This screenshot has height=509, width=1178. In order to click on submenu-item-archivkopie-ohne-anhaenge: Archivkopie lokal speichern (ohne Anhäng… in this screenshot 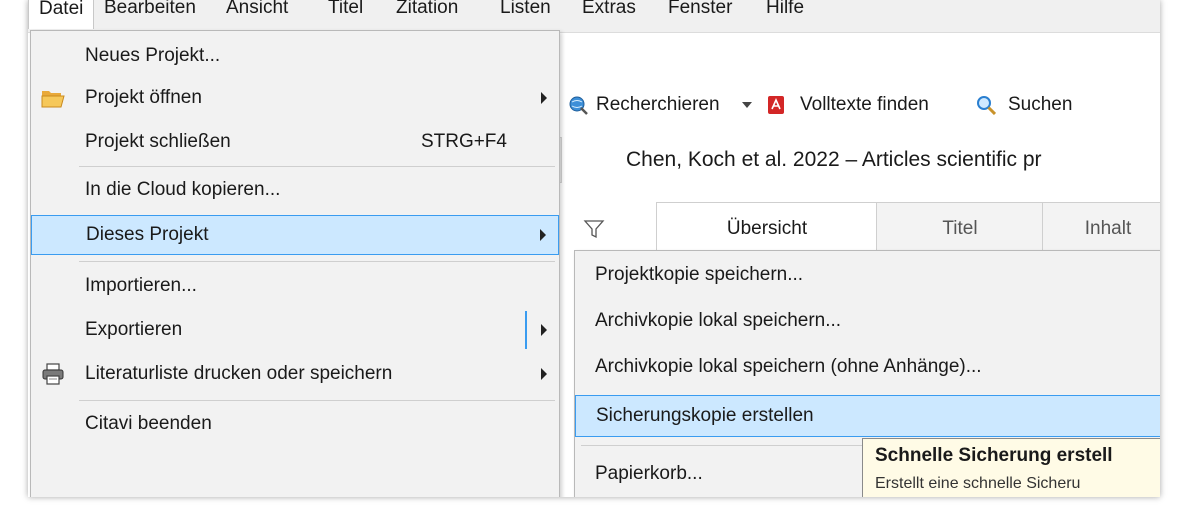, I will do `click(867, 367)`.